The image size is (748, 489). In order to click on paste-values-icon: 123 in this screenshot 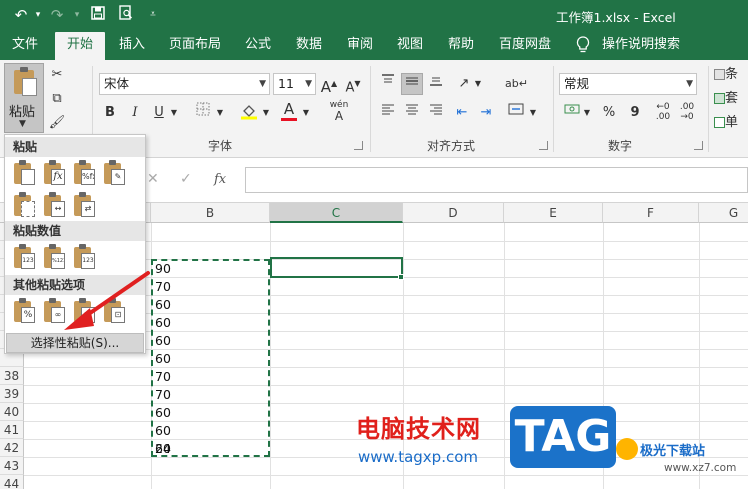, I will do `click(25, 257)`.